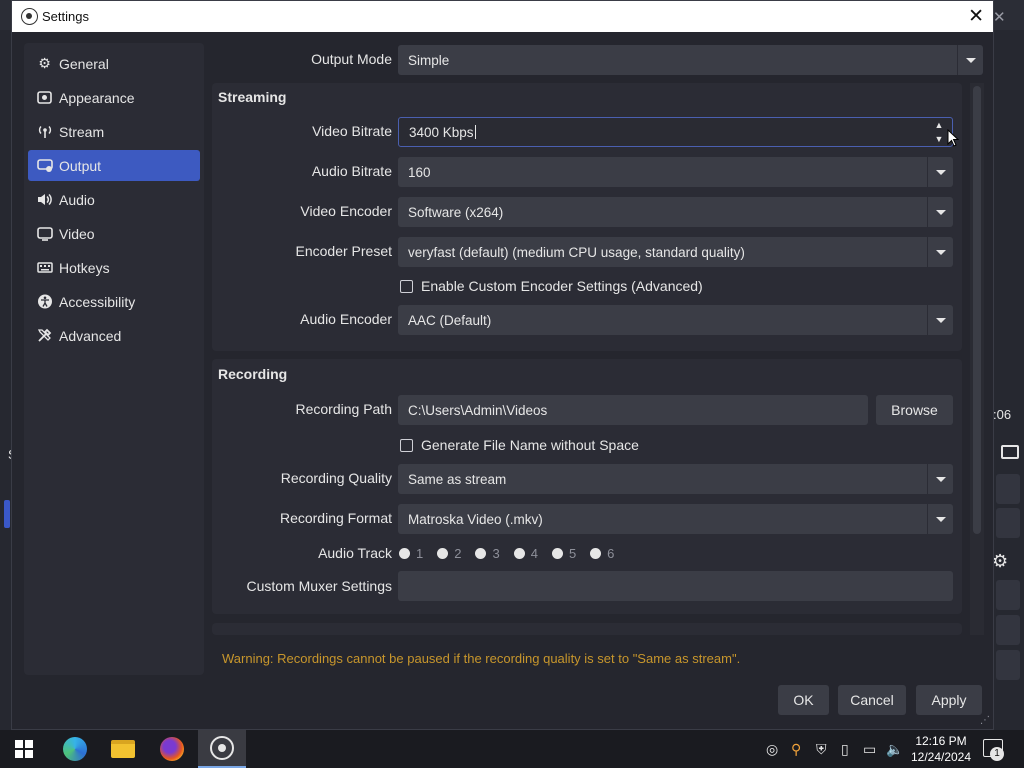  What do you see at coordinates (675, 320) in the screenshot?
I see `audio-encoder-select: AAC (Default)` at bounding box center [675, 320].